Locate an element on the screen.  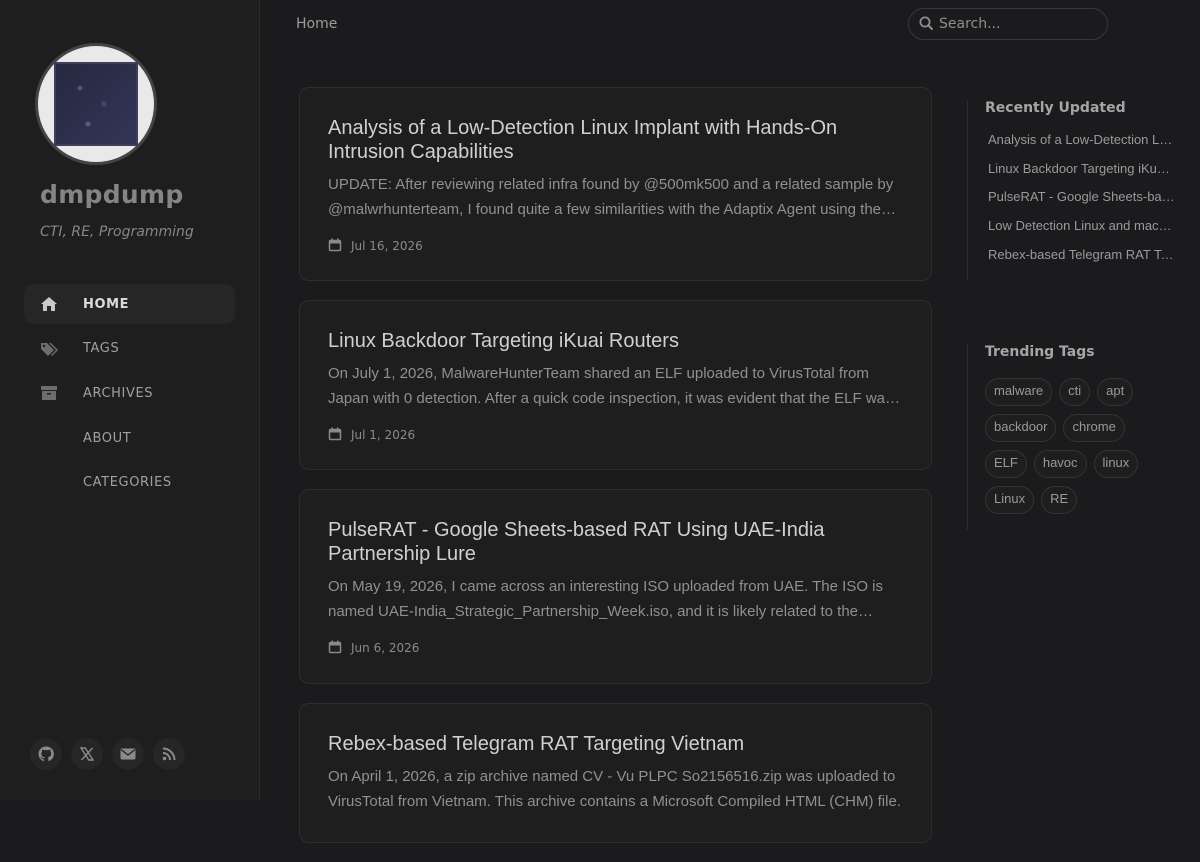
nav-label: TAGS is located at coordinates (101, 349).